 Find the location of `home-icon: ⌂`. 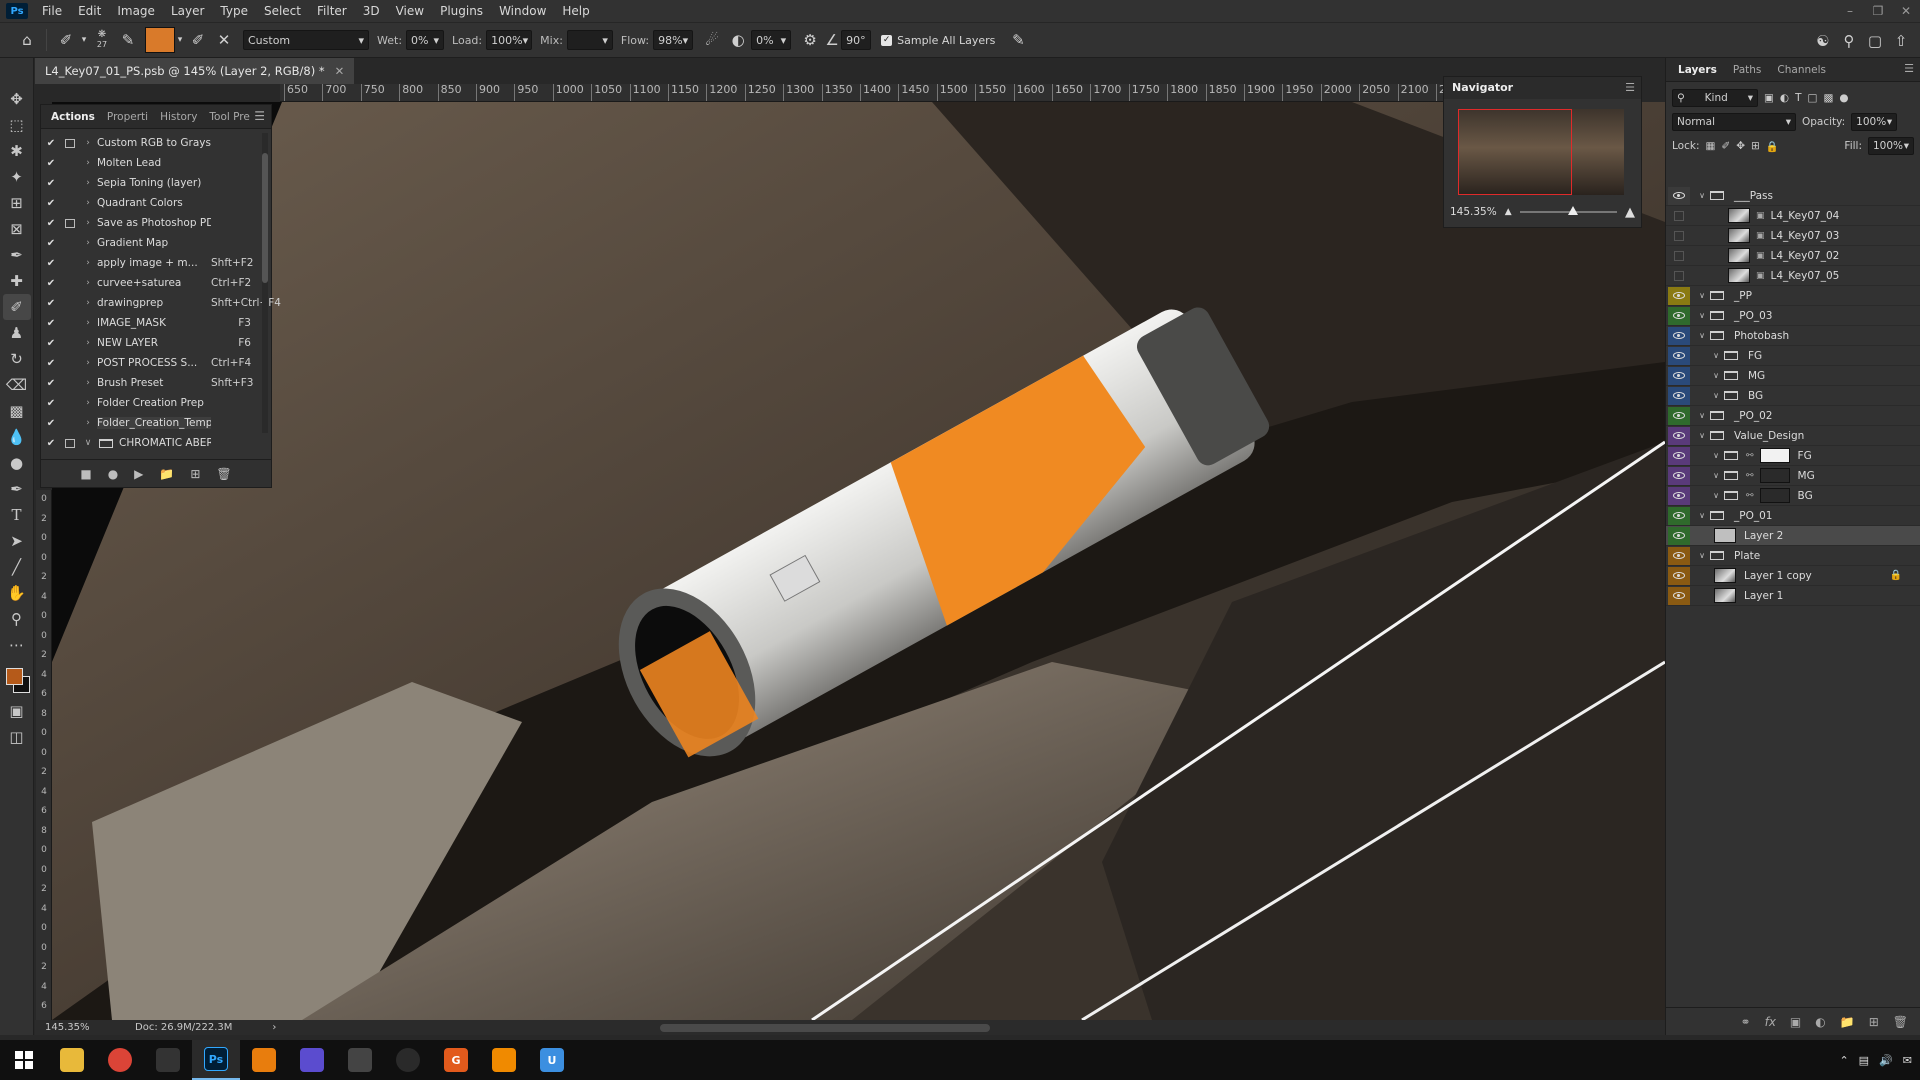

home-icon: ⌂ is located at coordinates (27, 40).